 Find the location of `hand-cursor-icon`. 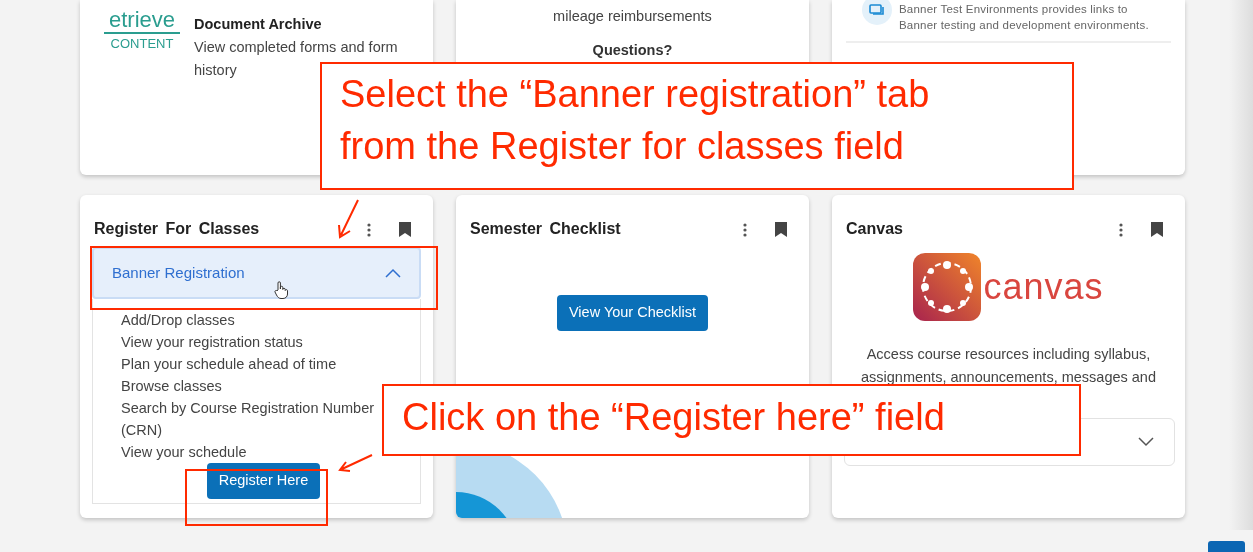

hand-cursor-icon is located at coordinates (281, 289).